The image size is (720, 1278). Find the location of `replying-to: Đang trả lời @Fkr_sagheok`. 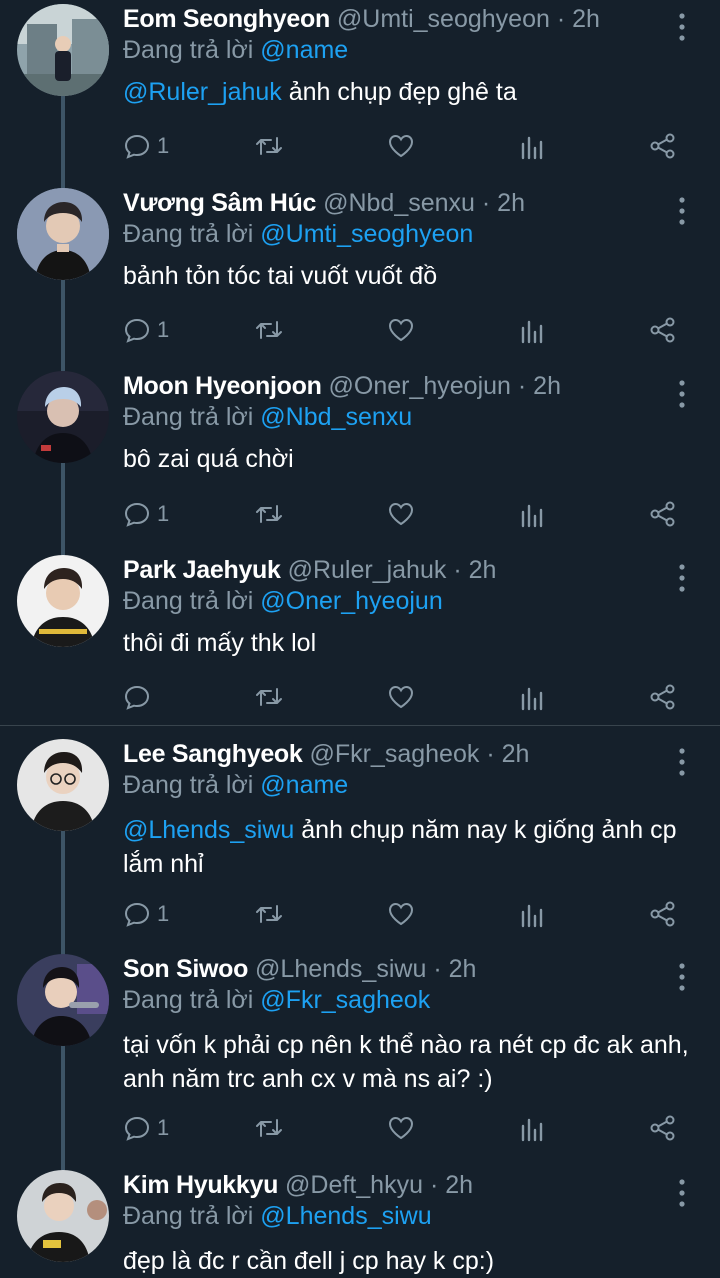

replying-to: Đang trả lời @Fkr_sagheok is located at coordinates (276, 1000).